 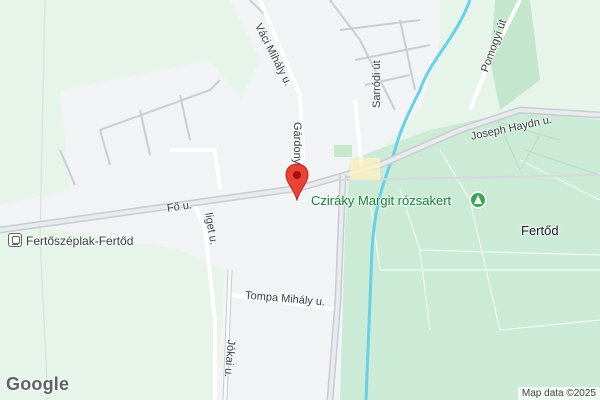 What do you see at coordinates (297, 144) in the screenshot?
I see `street-label-gardonyi: Gárdonyi` at bounding box center [297, 144].